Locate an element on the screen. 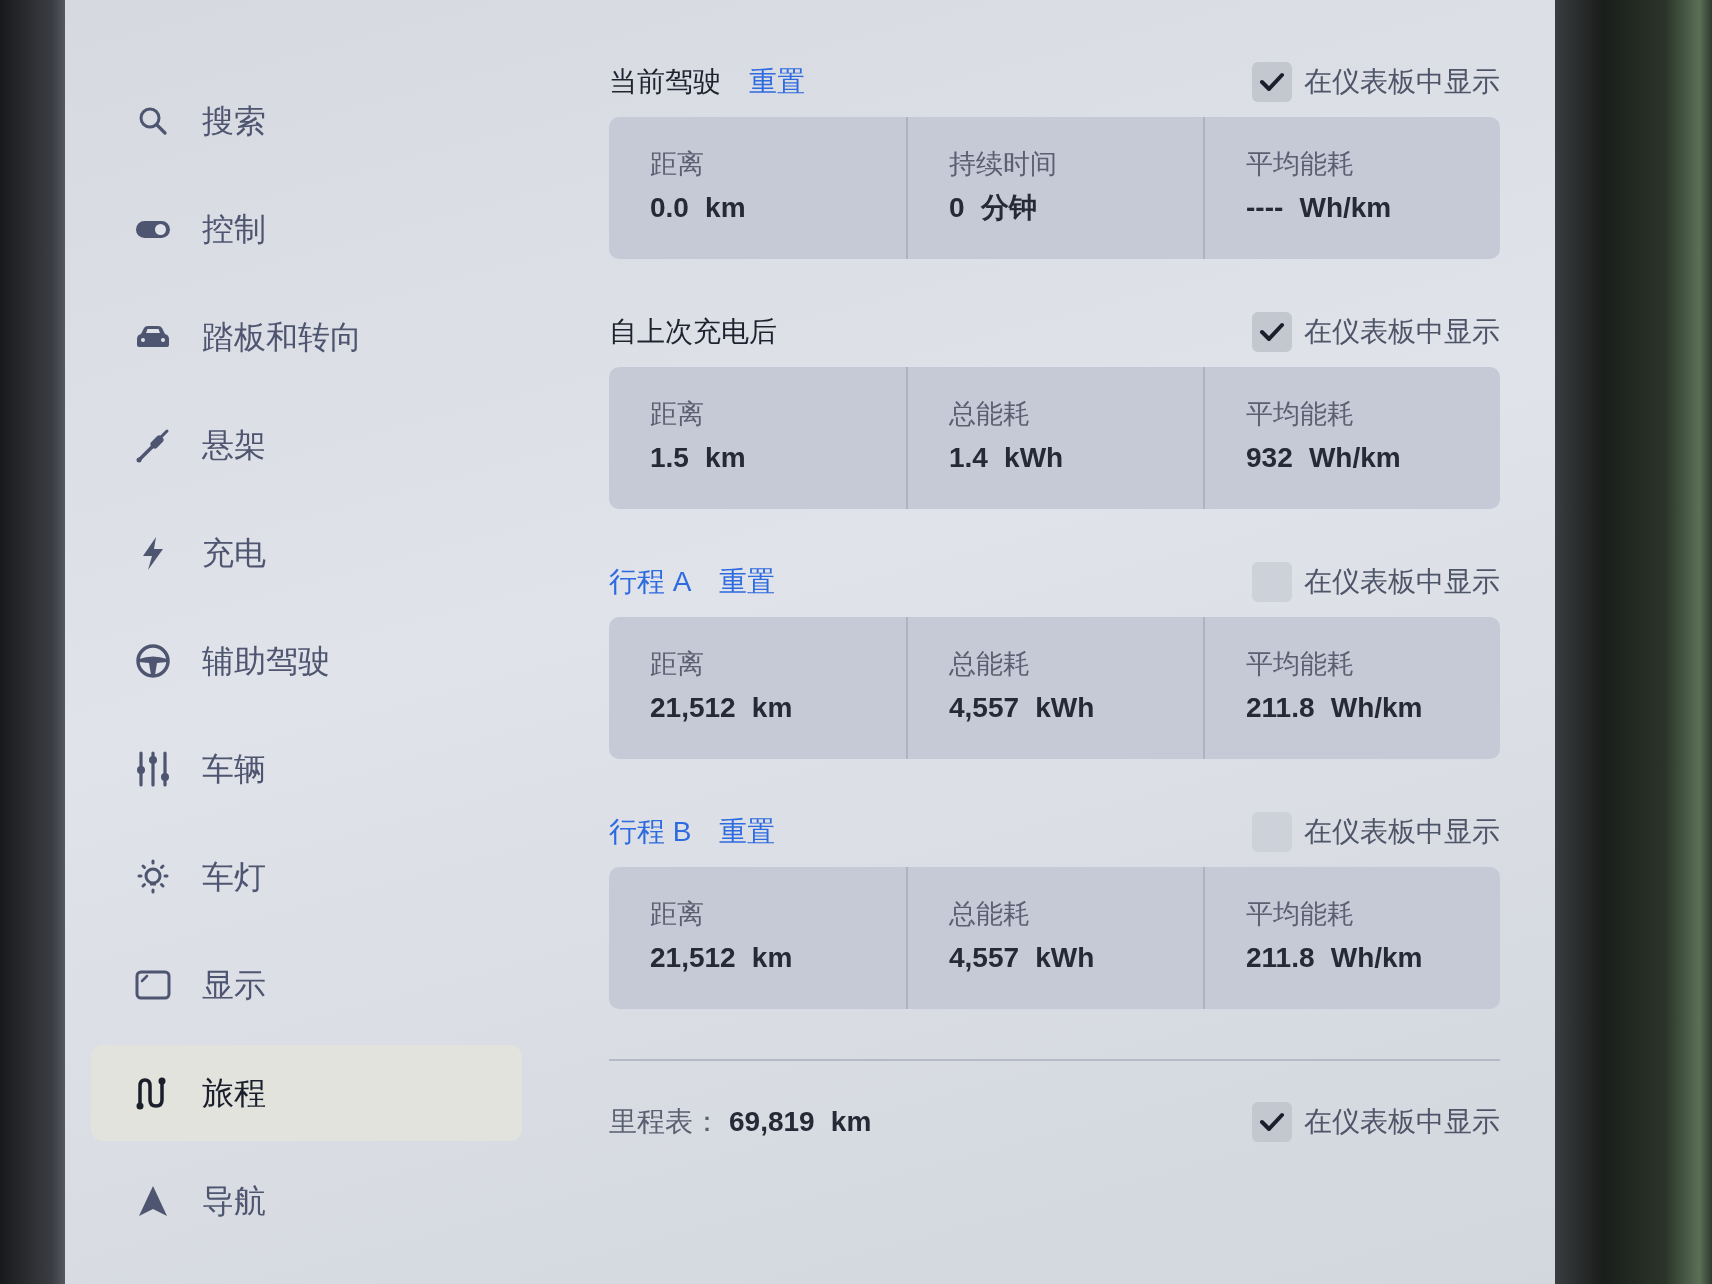 The height and width of the screenshot is (1284, 1712). stat-value: 0.0 km is located at coordinates (698, 208).